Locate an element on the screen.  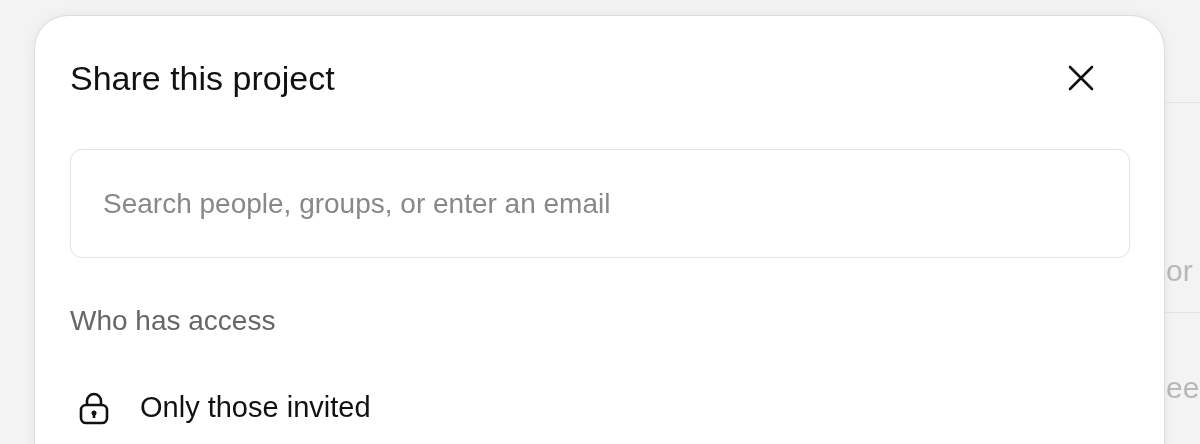
dialog-title: Share this project is located at coordinates (202, 78).